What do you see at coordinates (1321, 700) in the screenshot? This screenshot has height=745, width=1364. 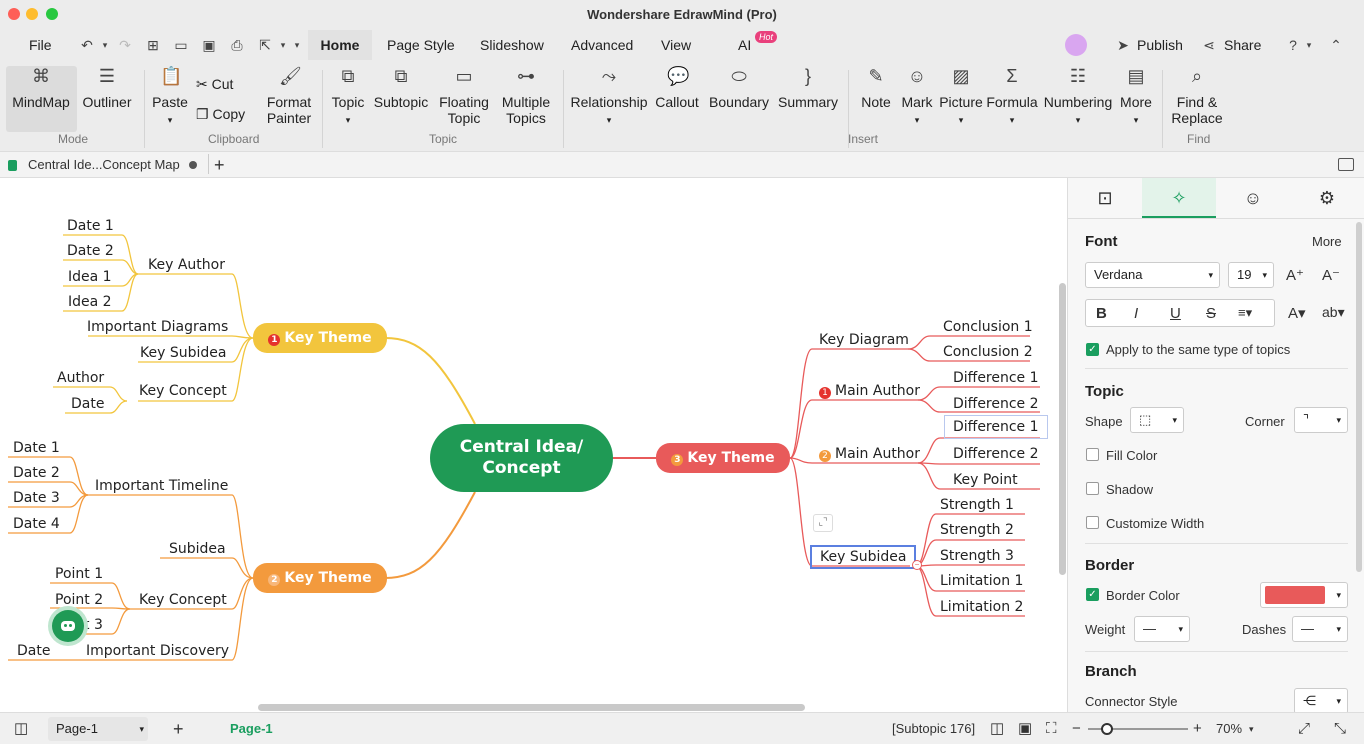 I see `connector-style-select: ⋲ ▾` at bounding box center [1321, 700].